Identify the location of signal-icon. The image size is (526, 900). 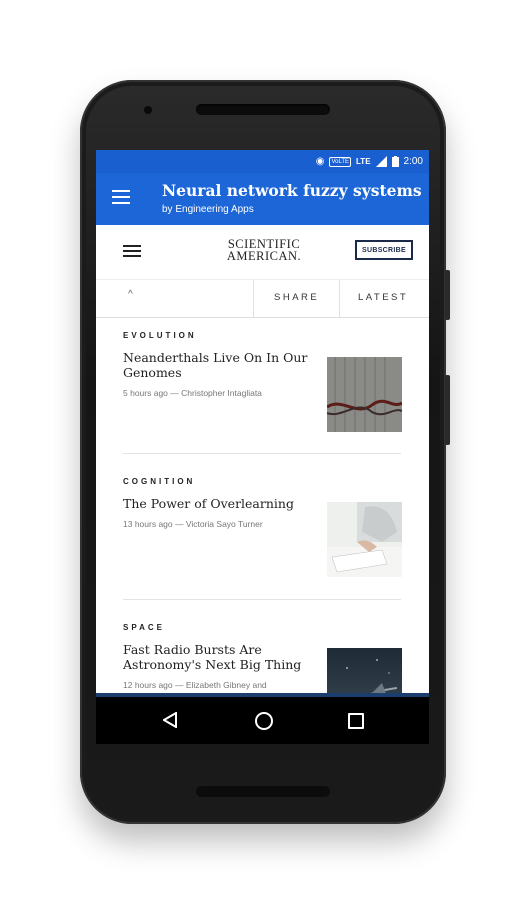
(381, 161).